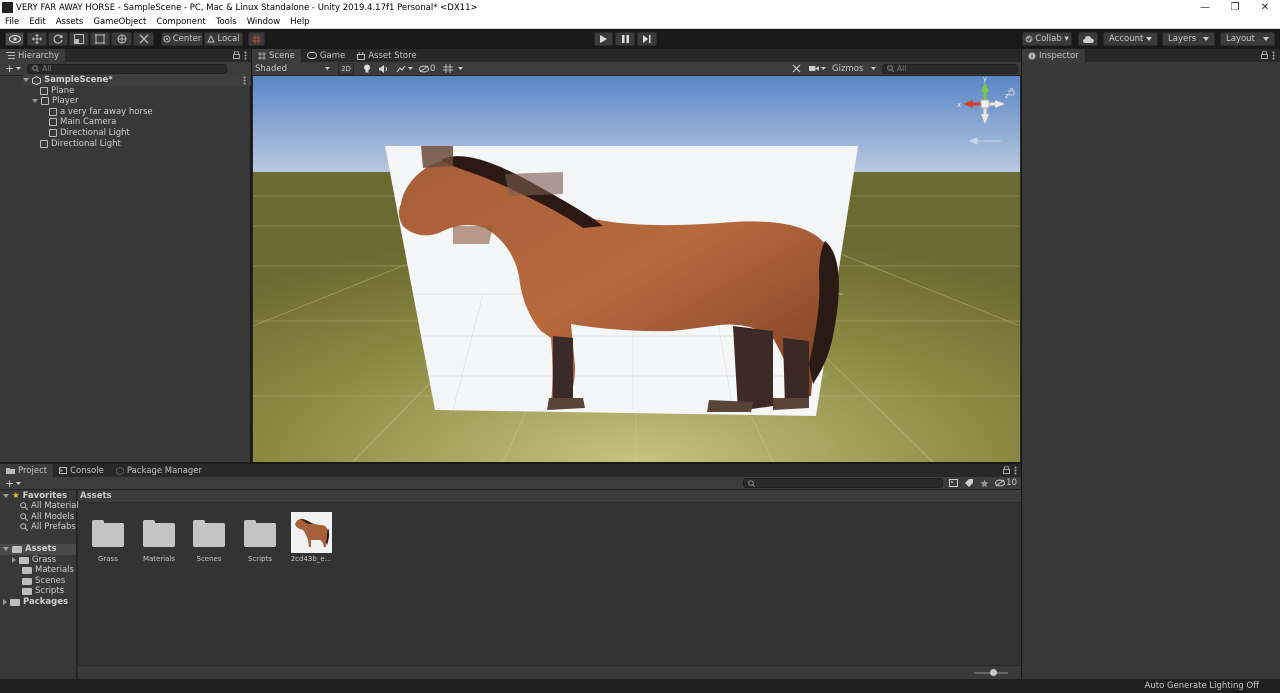 The height and width of the screenshot is (693, 1280). I want to click on tab-game: Game, so click(326, 55).